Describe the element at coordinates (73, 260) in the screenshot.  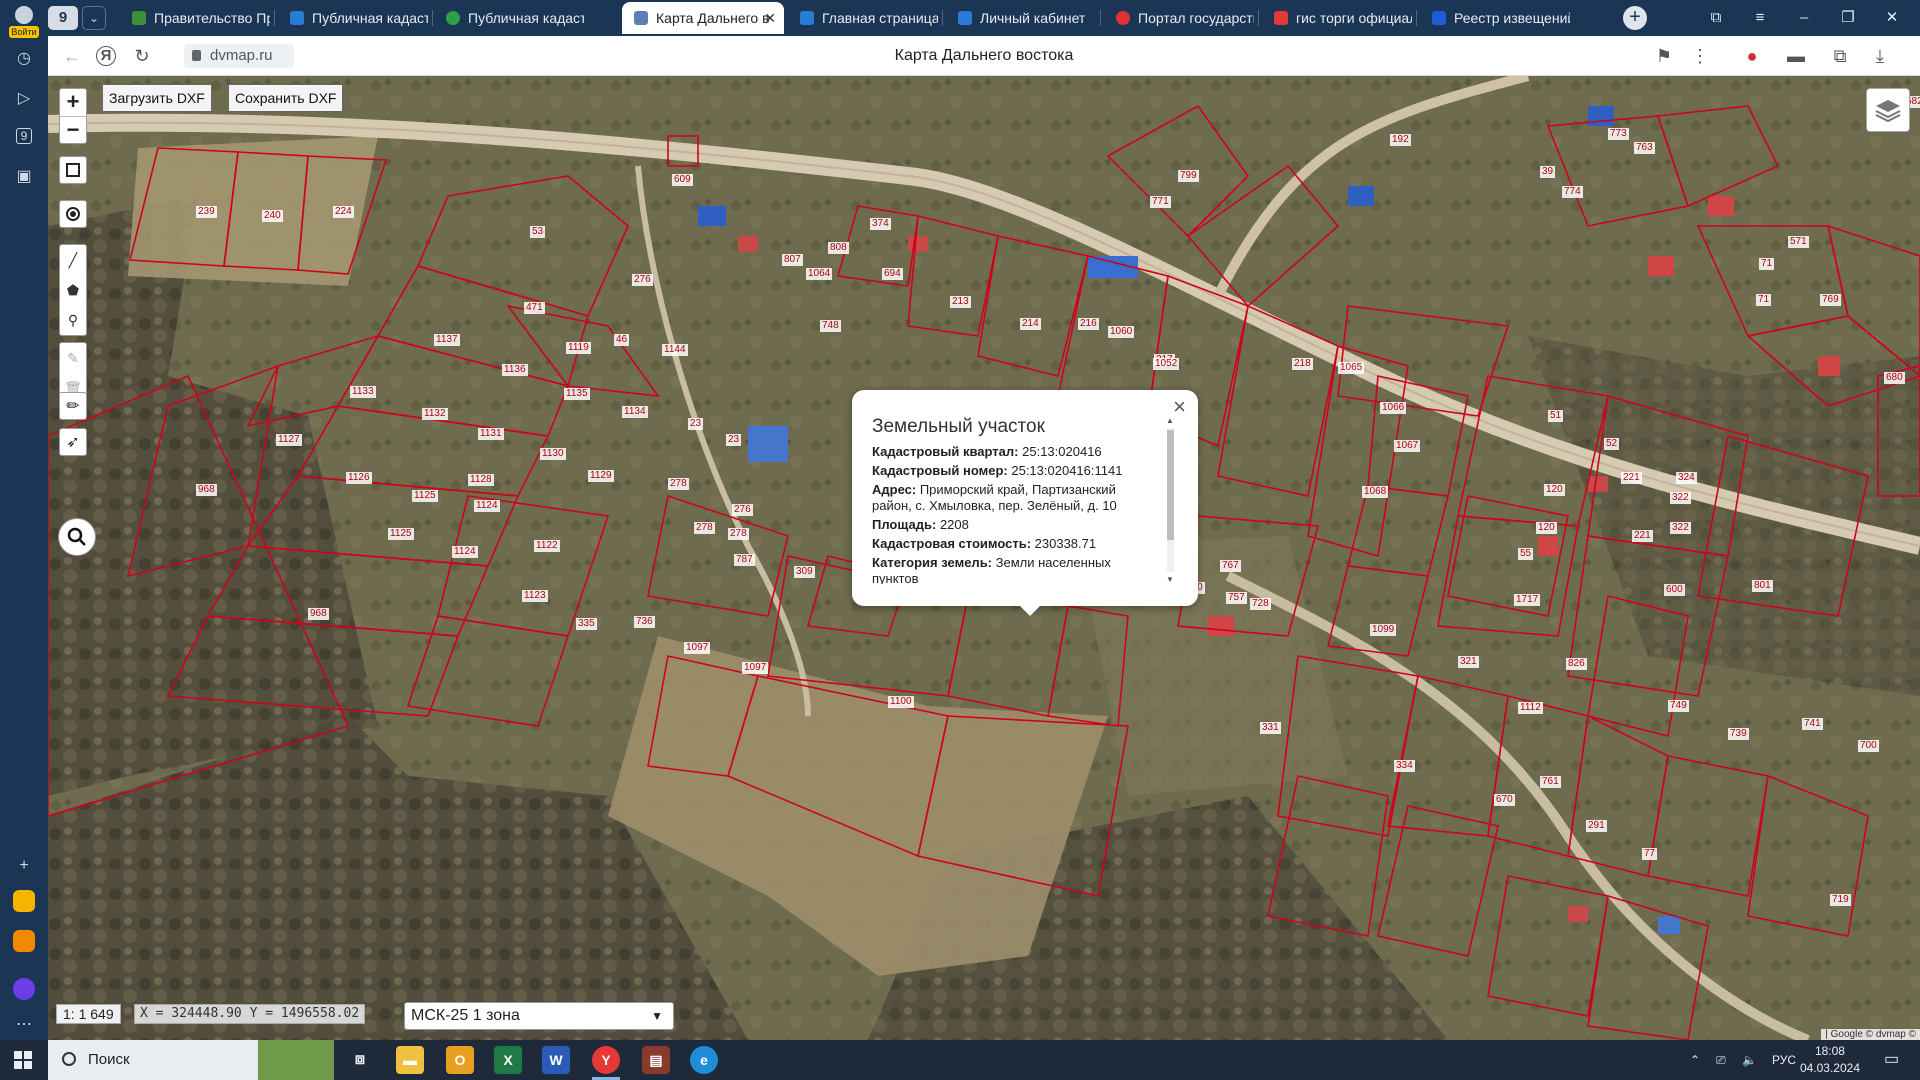
I see `draw-line-icon: ╱` at that location.